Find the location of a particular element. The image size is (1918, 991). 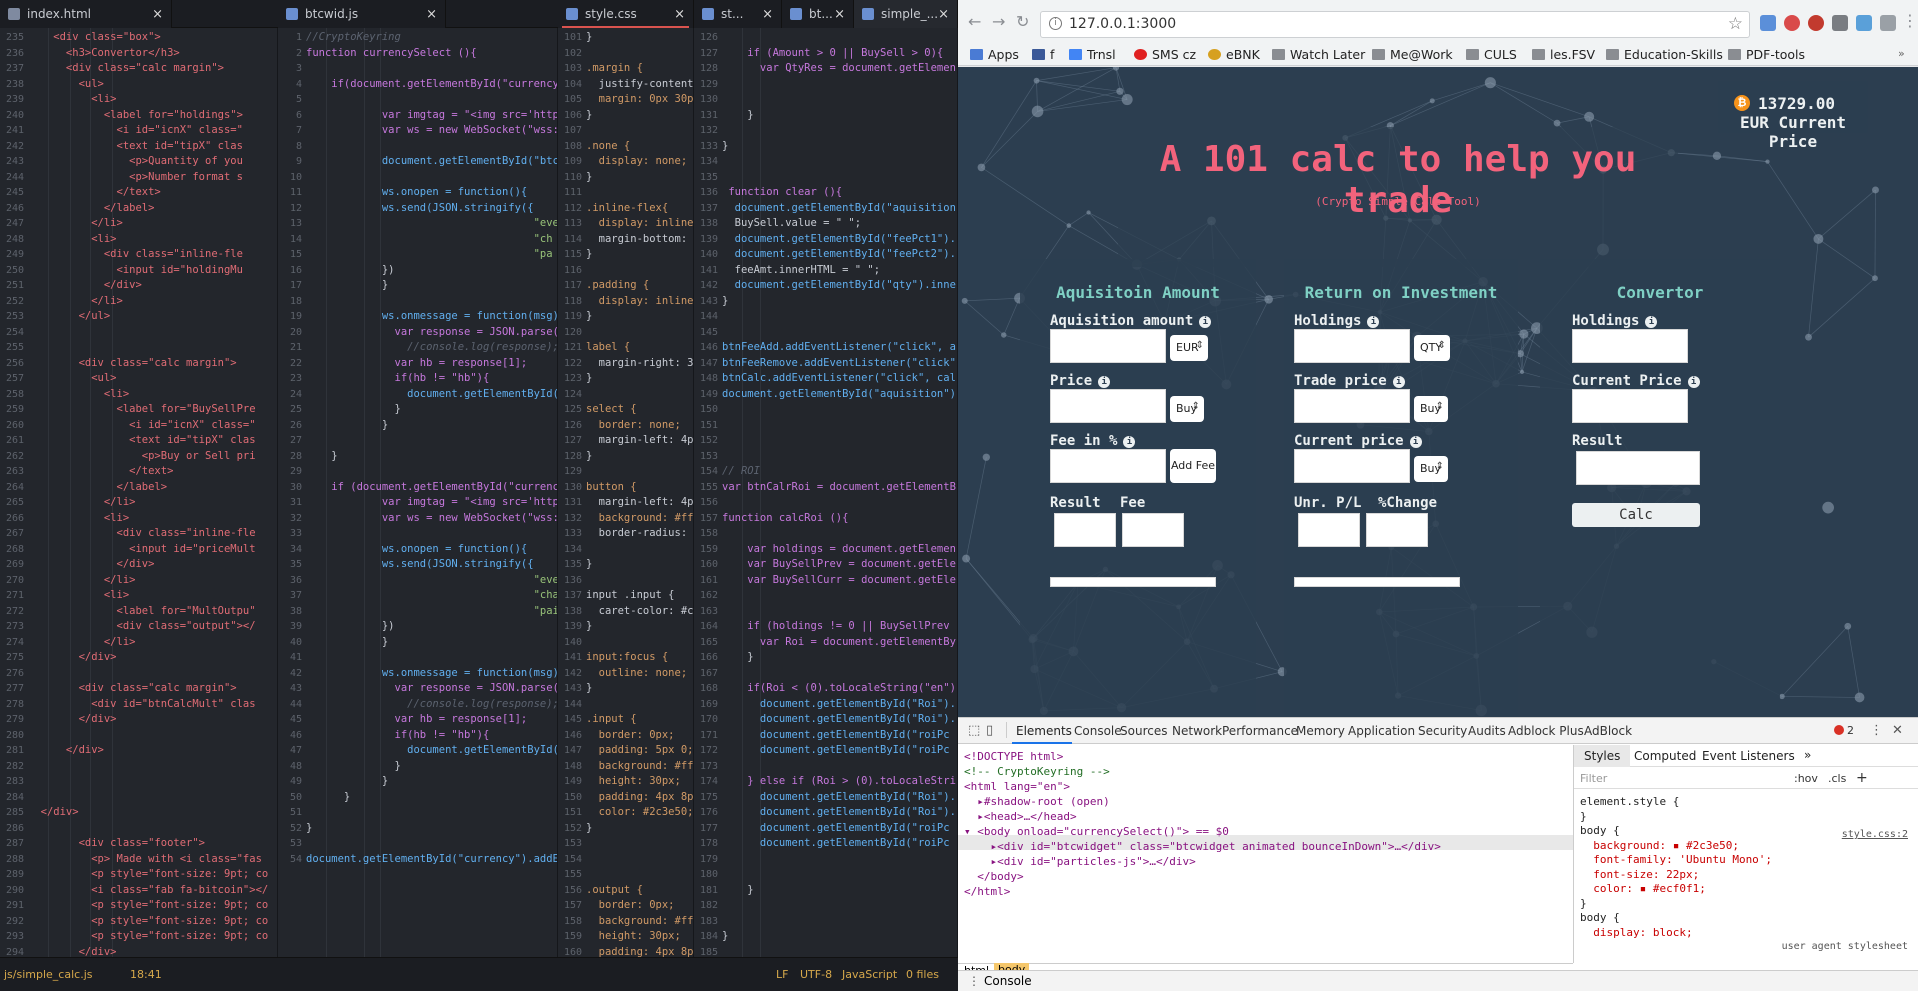

devtools-close-icon: ✕ is located at coordinates (1897, 730).